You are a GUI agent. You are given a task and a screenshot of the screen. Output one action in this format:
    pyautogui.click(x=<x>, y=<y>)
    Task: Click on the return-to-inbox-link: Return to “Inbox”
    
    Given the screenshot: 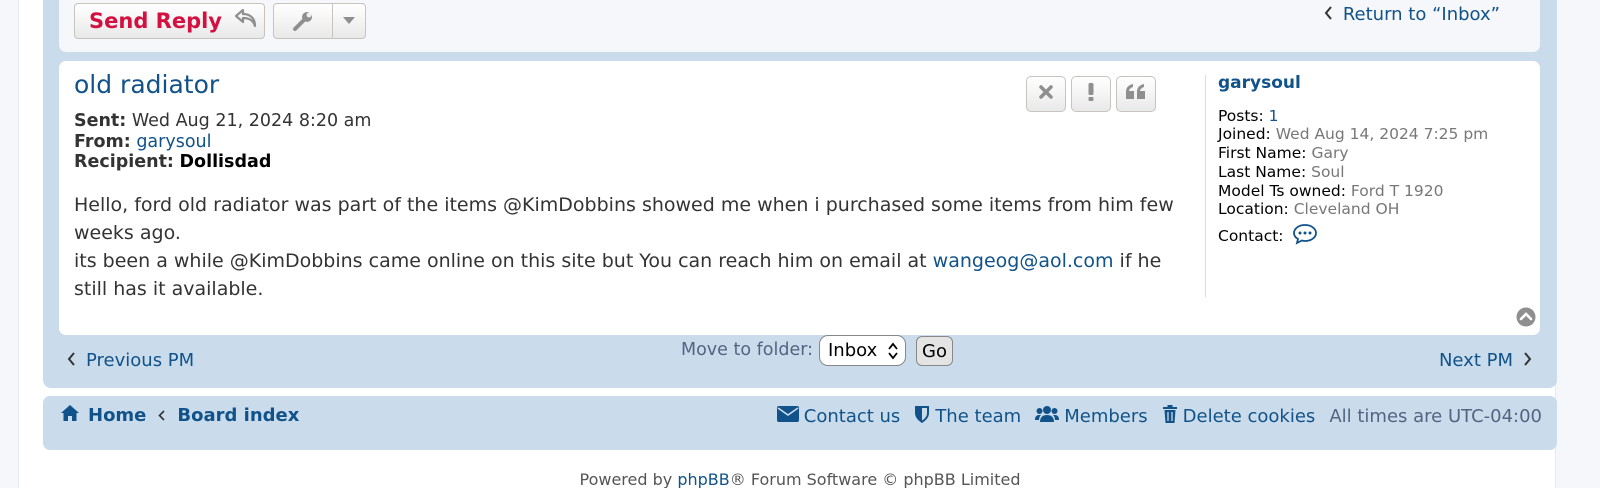 What is the action you would take?
    pyautogui.click(x=1412, y=14)
    